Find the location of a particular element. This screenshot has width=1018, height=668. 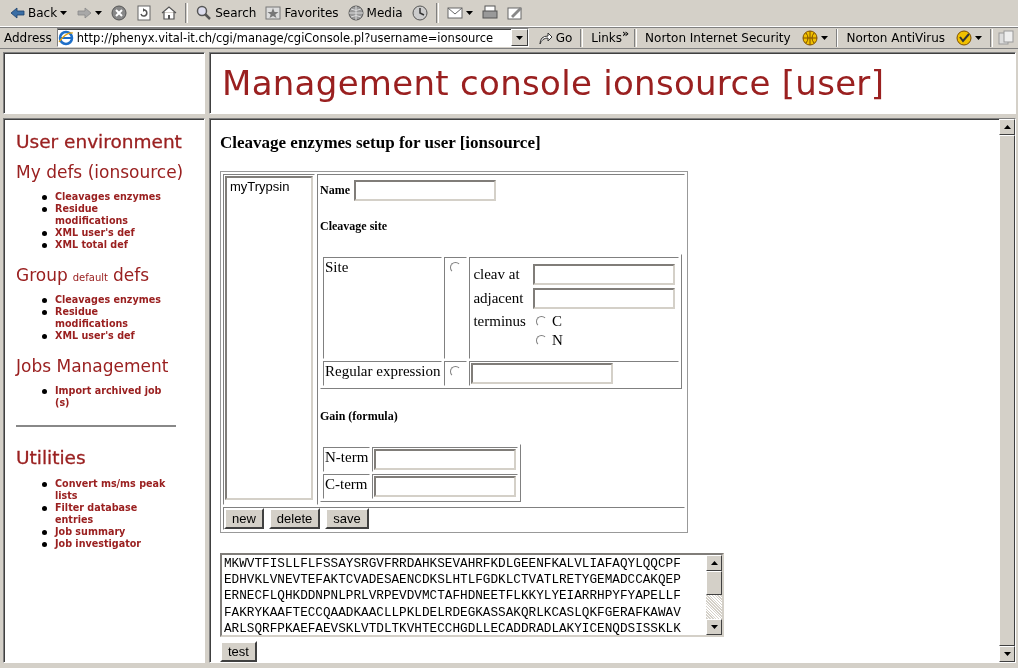

section-heading: default is located at coordinates (90, 277).